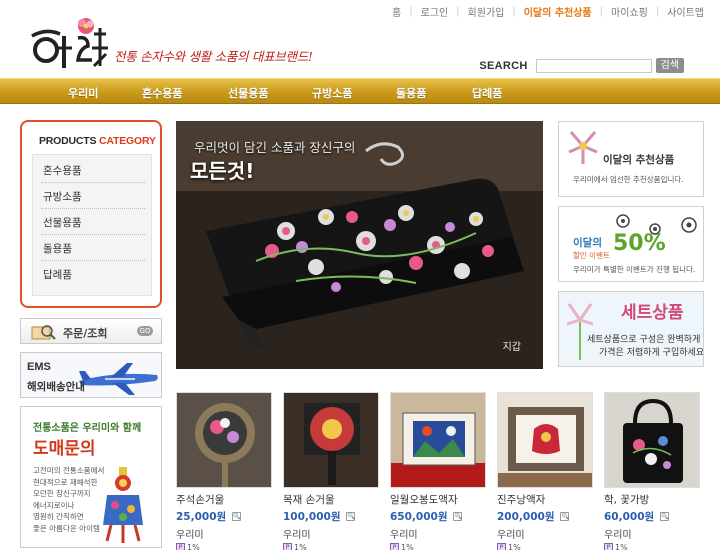 Image resolution: width=720 pixels, height=550 pixels. What do you see at coordinates (651, 353) in the screenshot?
I see `set-product-desc-line2: 가격은 저렴하게 구입하세요` at bounding box center [651, 353].